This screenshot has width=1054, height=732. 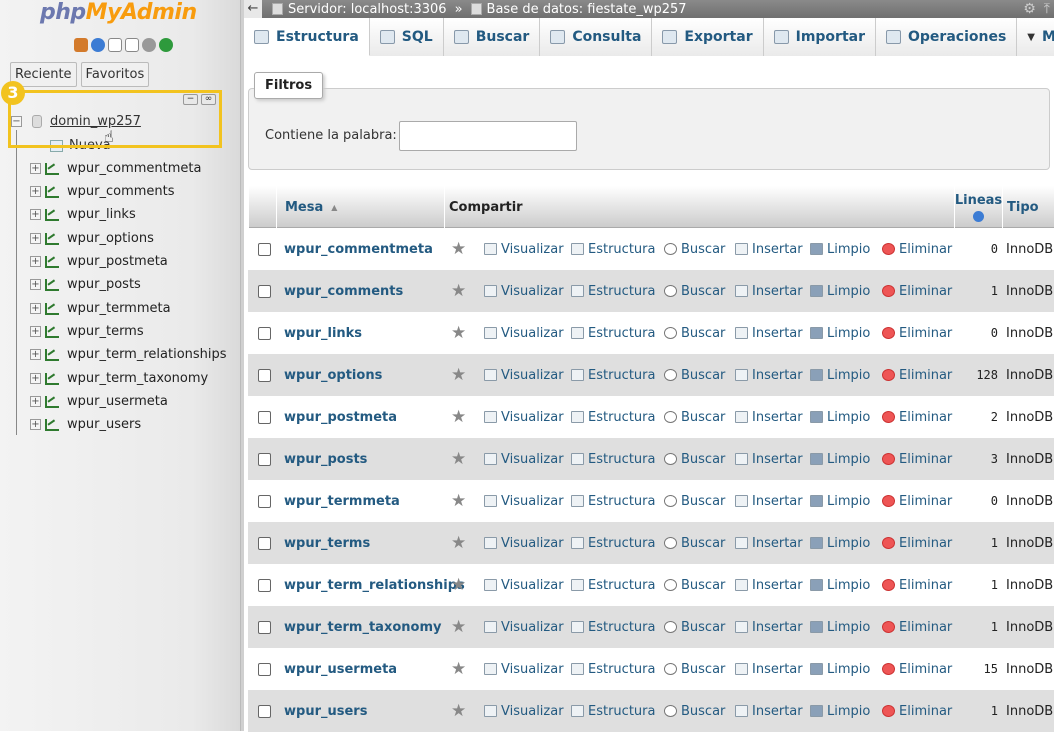 I want to click on back-arrow-icon: ←, so click(x=253, y=9).